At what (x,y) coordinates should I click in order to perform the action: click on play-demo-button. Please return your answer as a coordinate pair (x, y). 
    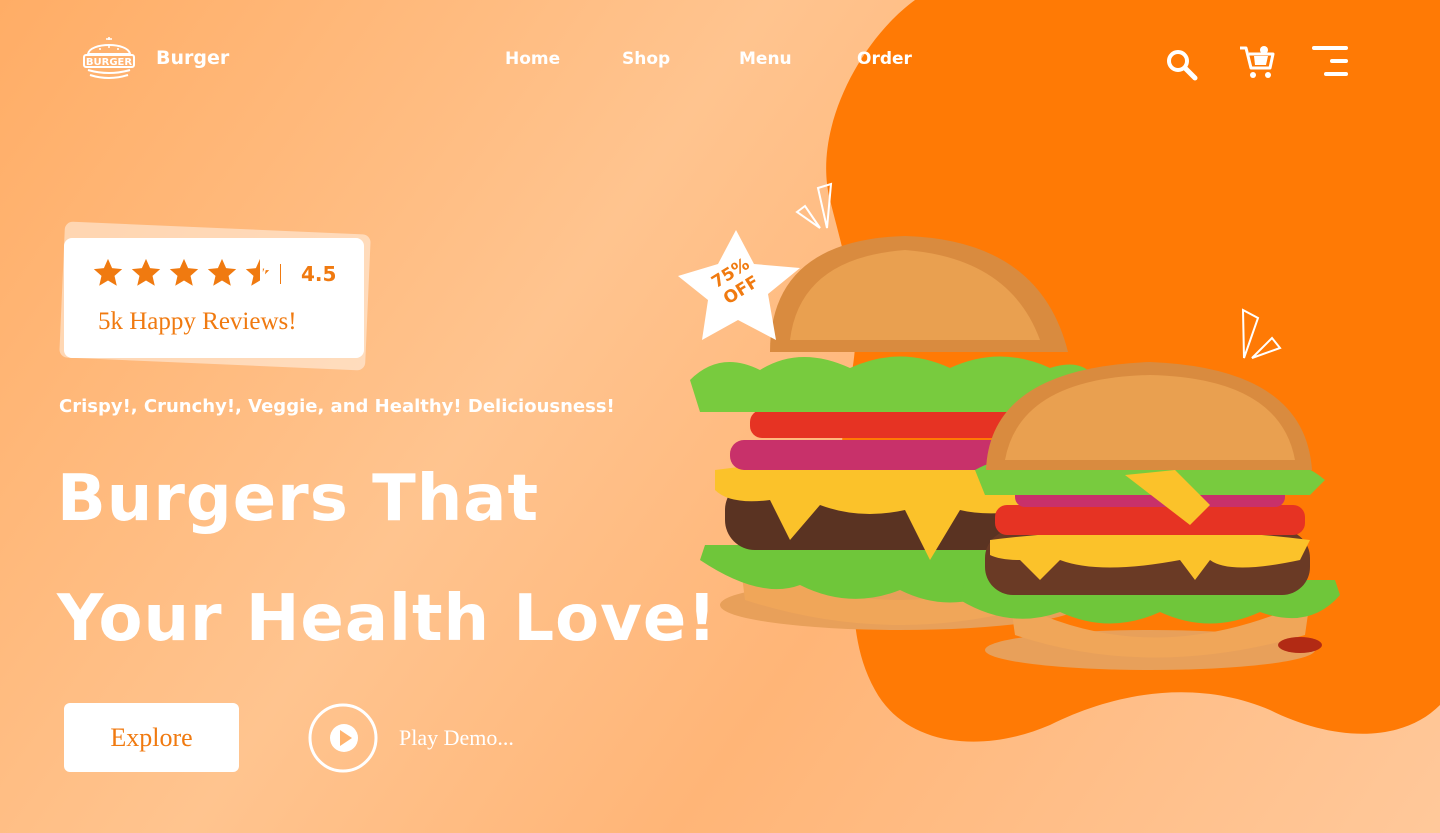
    Looking at the image, I should click on (343, 738).